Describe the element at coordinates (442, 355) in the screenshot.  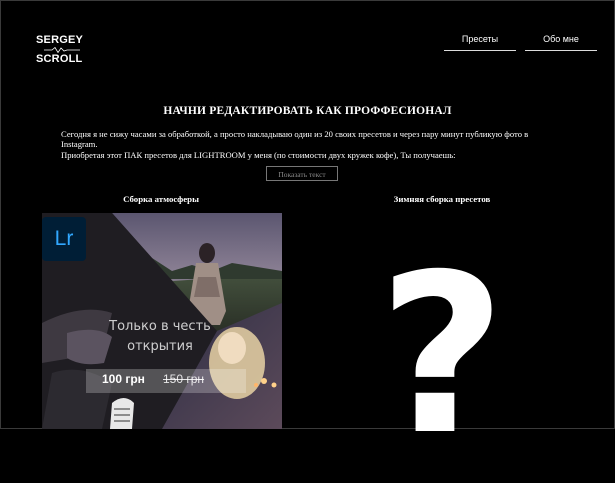
I see `question-mark-icon: ?` at that location.